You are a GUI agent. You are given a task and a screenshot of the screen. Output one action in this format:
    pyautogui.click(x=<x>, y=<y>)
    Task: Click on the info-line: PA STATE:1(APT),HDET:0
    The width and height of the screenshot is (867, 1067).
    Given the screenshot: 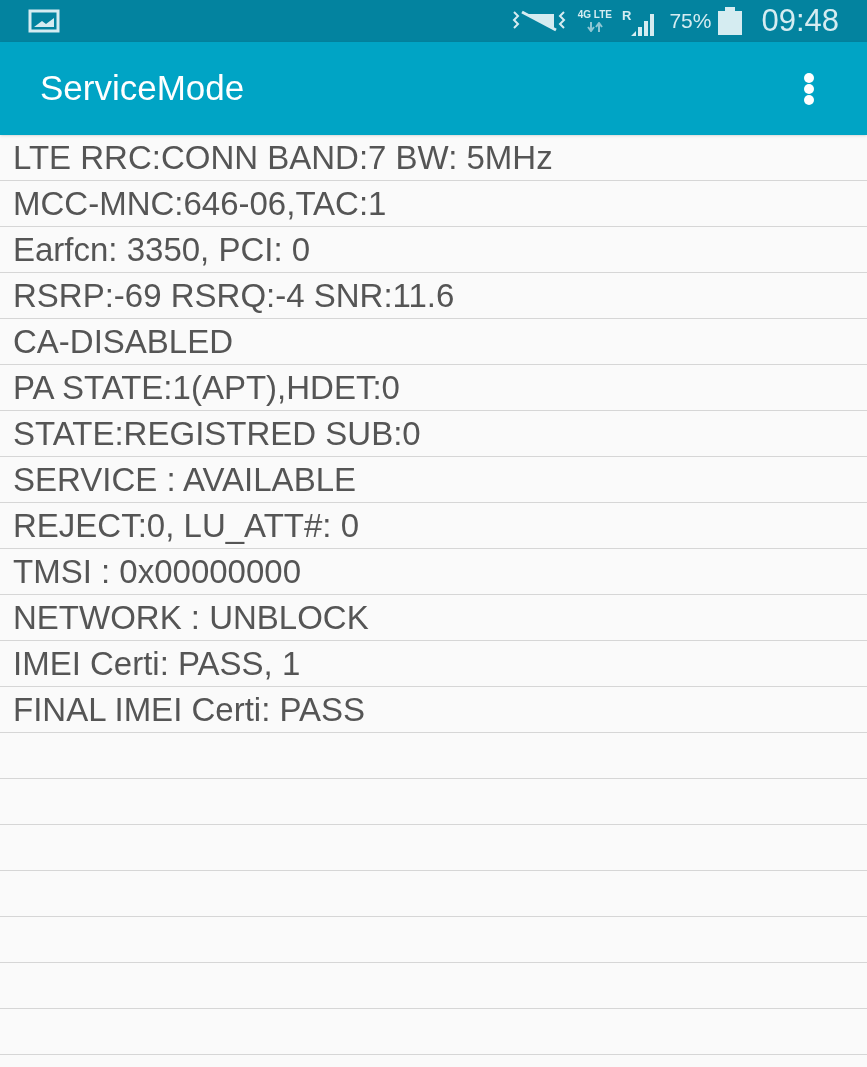 What is the action you would take?
    pyautogui.click(x=206, y=387)
    